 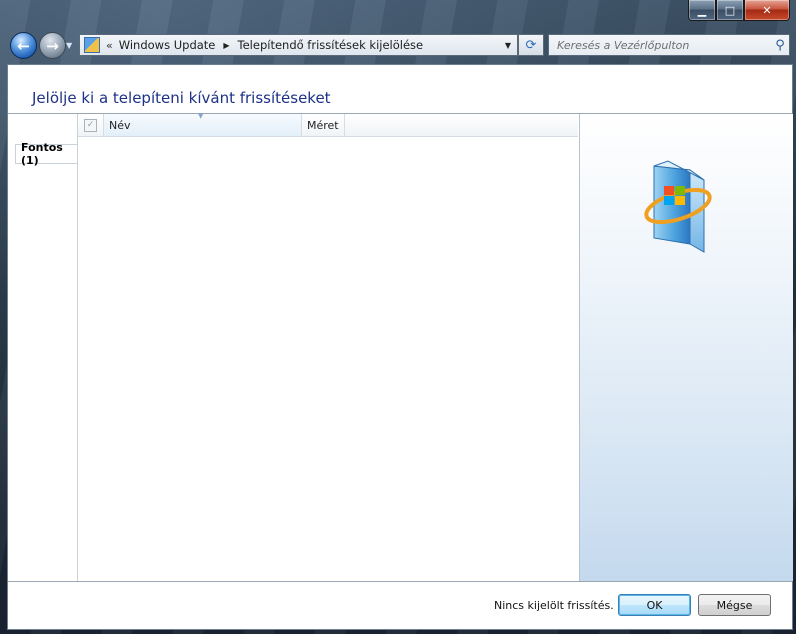 What do you see at coordinates (43, 347) in the screenshot?
I see `category-pane: Fontos (1)` at bounding box center [43, 347].